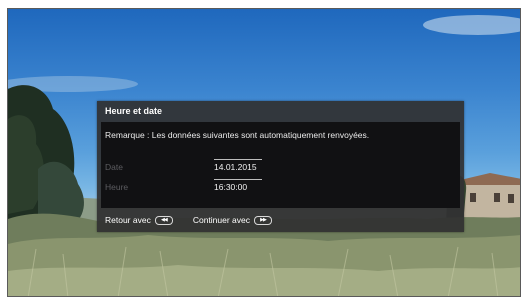 The height and width of the screenshot is (302, 530). I want to click on time-value: 16:30:00, so click(238, 185).